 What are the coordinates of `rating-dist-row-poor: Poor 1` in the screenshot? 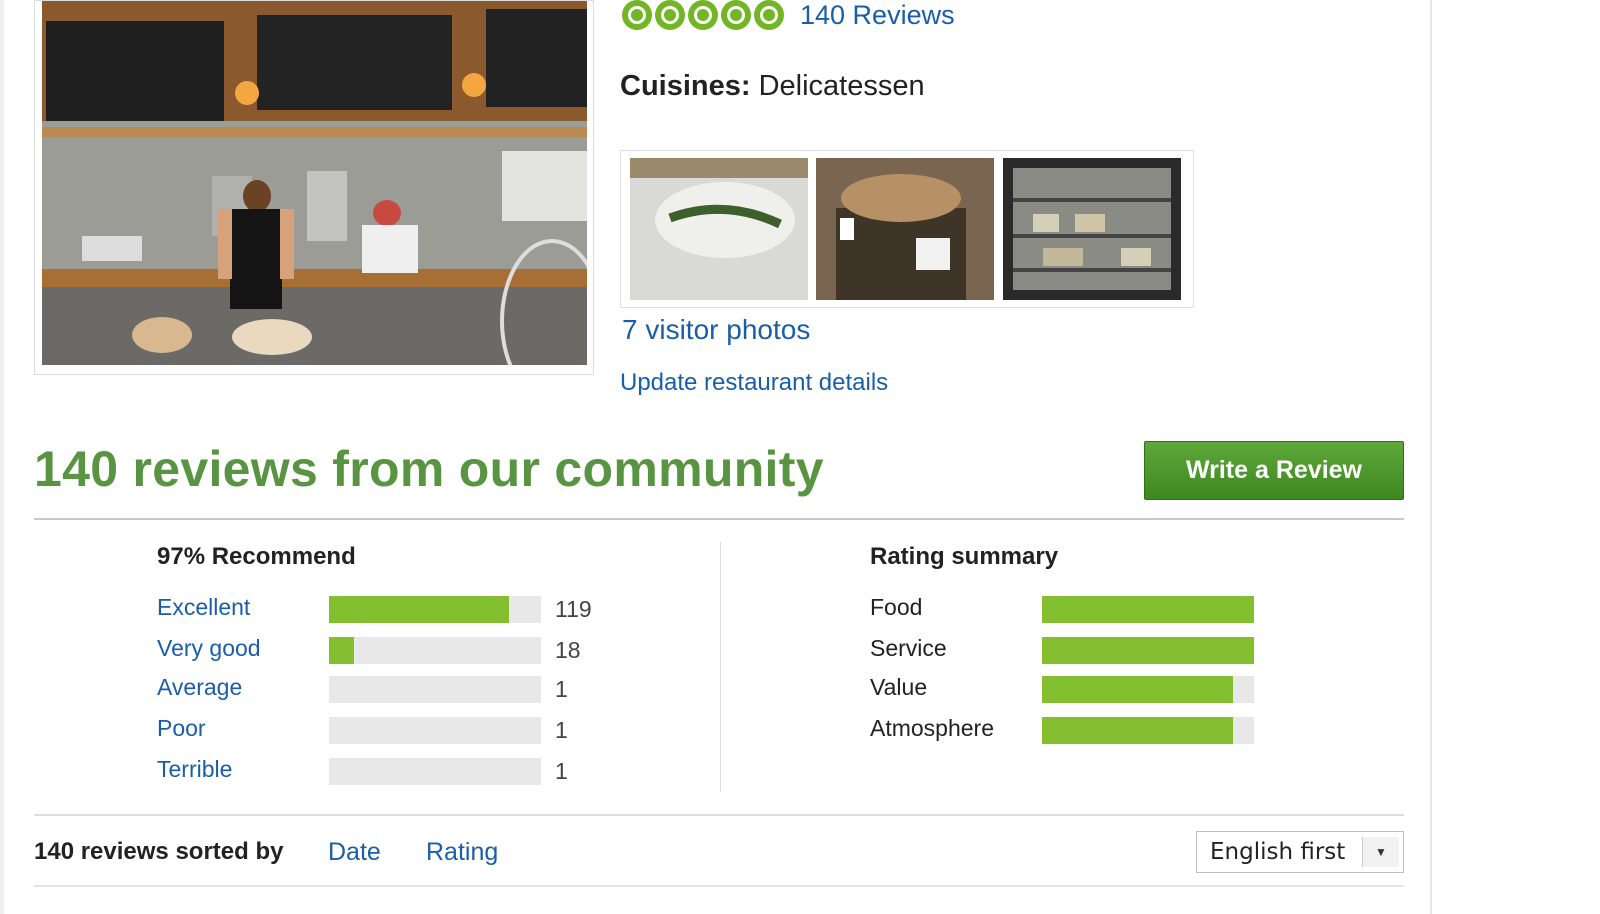 It's located at (382, 730).